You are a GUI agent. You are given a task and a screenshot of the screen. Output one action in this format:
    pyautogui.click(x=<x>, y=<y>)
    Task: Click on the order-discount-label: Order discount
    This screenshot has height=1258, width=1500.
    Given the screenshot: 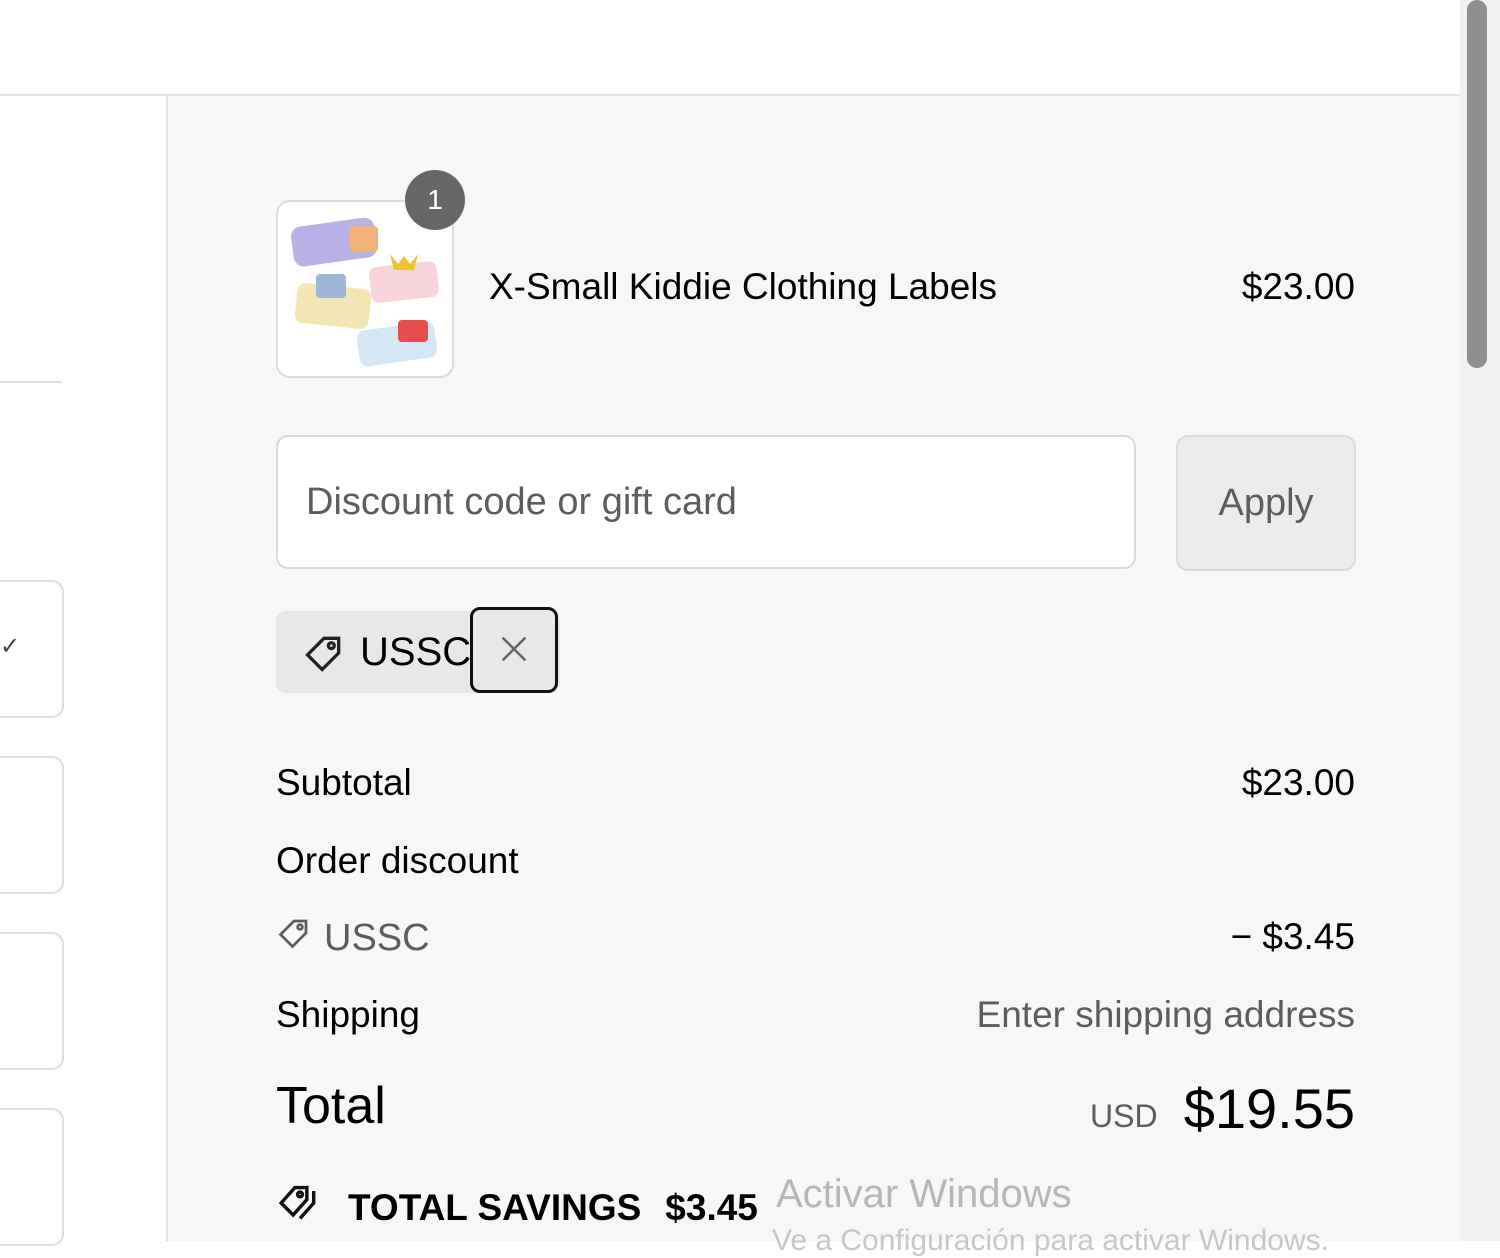 What is the action you would take?
    pyautogui.click(x=397, y=860)
    